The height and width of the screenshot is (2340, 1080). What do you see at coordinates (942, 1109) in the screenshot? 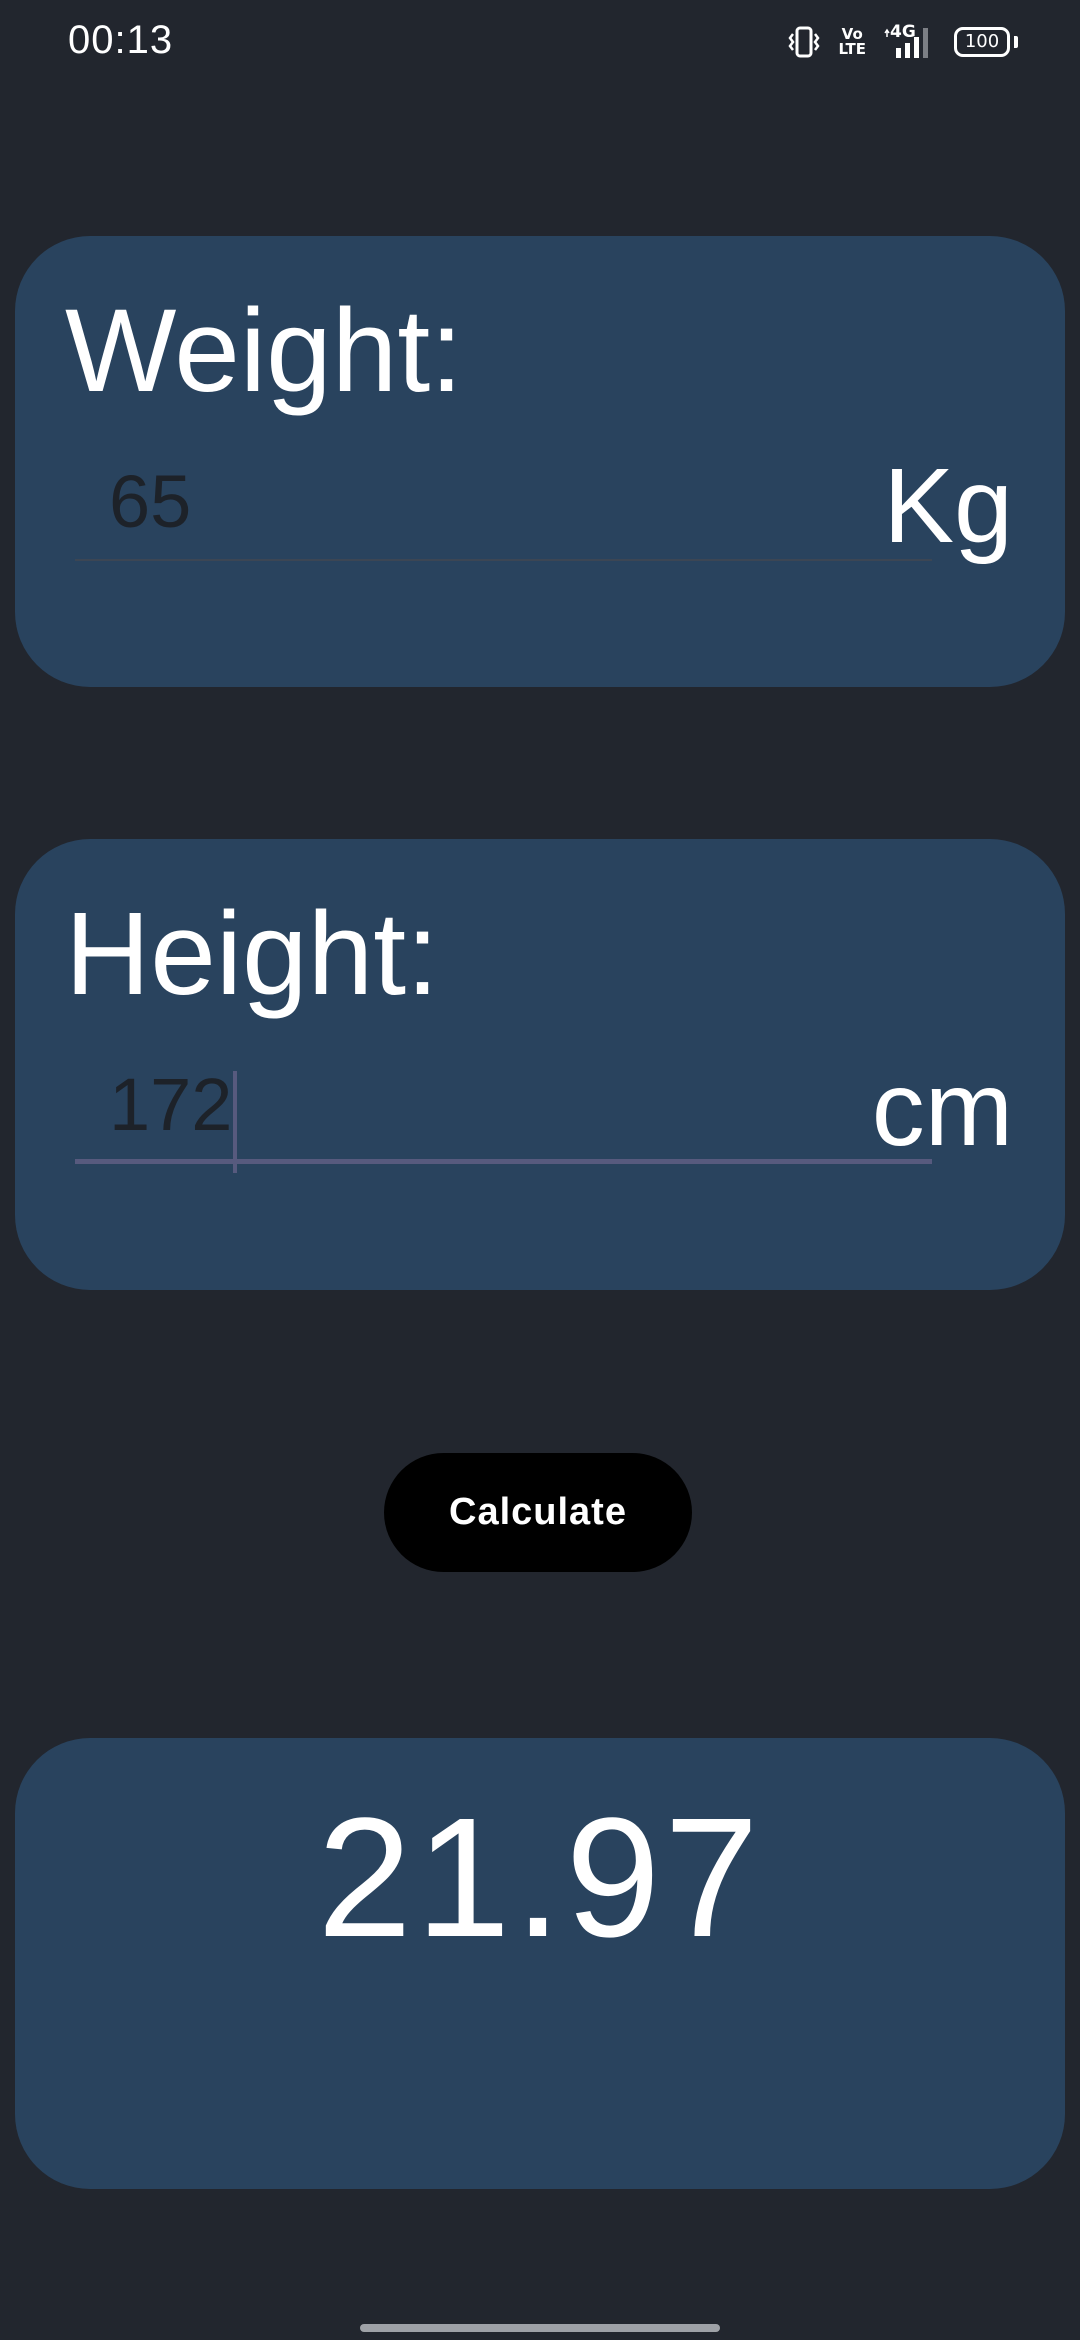
I see `height-unit-label: cm` at bounding box center [942, 1109].